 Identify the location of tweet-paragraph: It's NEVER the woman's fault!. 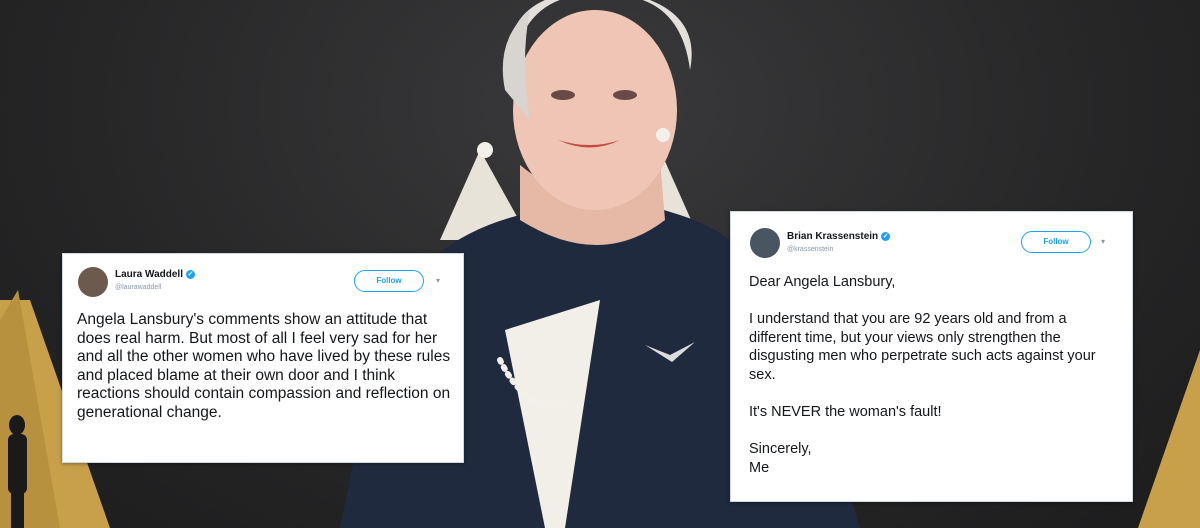
(845, 412).